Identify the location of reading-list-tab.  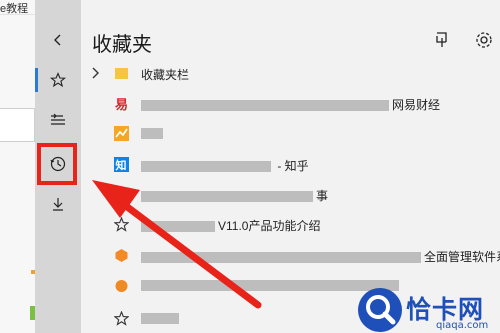
(58, 120).